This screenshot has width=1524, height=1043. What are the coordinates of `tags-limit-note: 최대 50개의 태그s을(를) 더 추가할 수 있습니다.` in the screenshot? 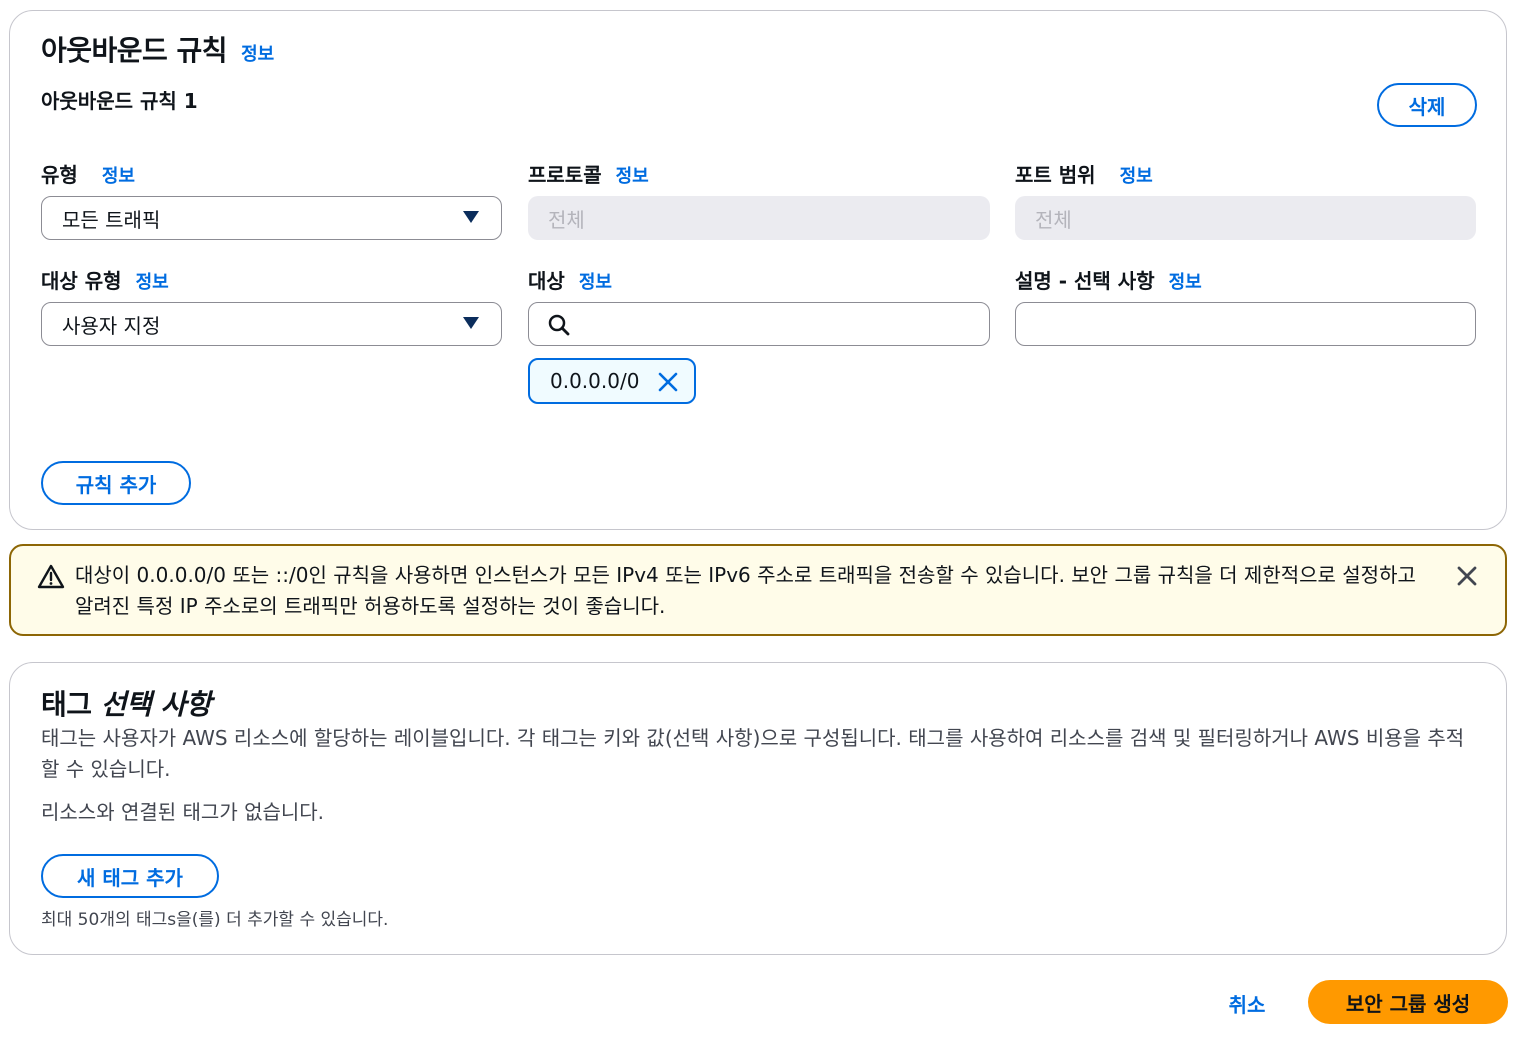 It's located at (215, 920).